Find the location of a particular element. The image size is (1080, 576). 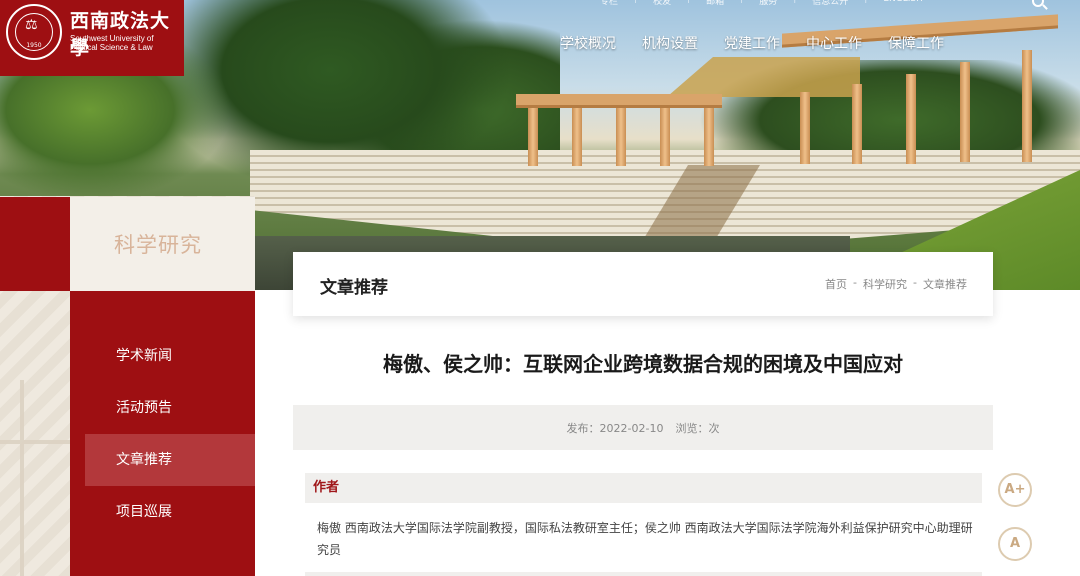

top-link: 专栏 is located at coordinates (609, 4).